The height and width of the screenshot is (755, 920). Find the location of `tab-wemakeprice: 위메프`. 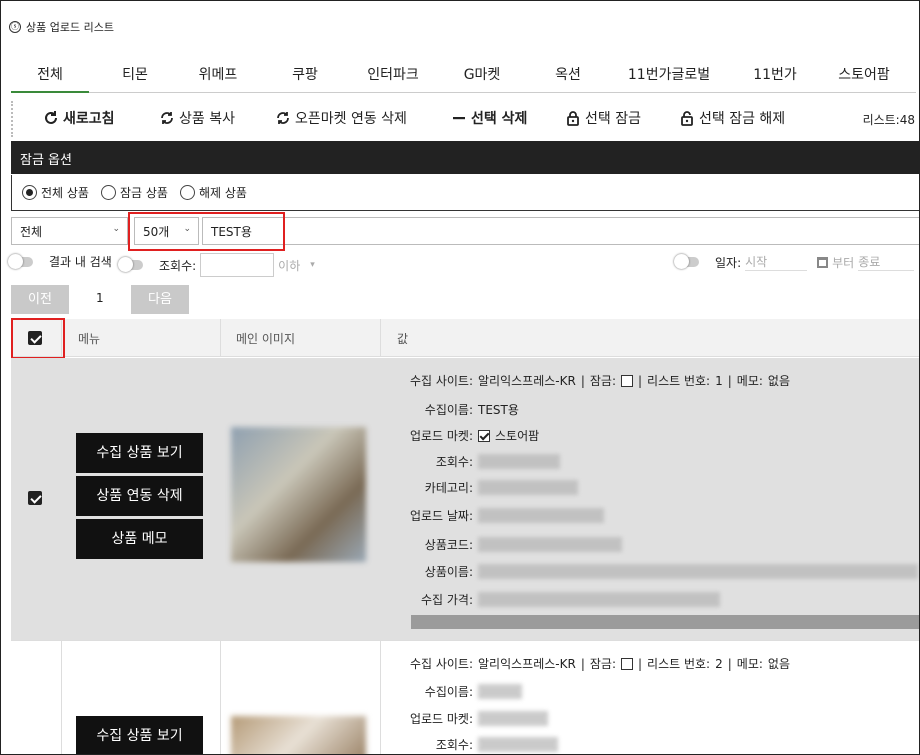

tab-wemakeprice: 위메프 is located at coordinates (218, 76).